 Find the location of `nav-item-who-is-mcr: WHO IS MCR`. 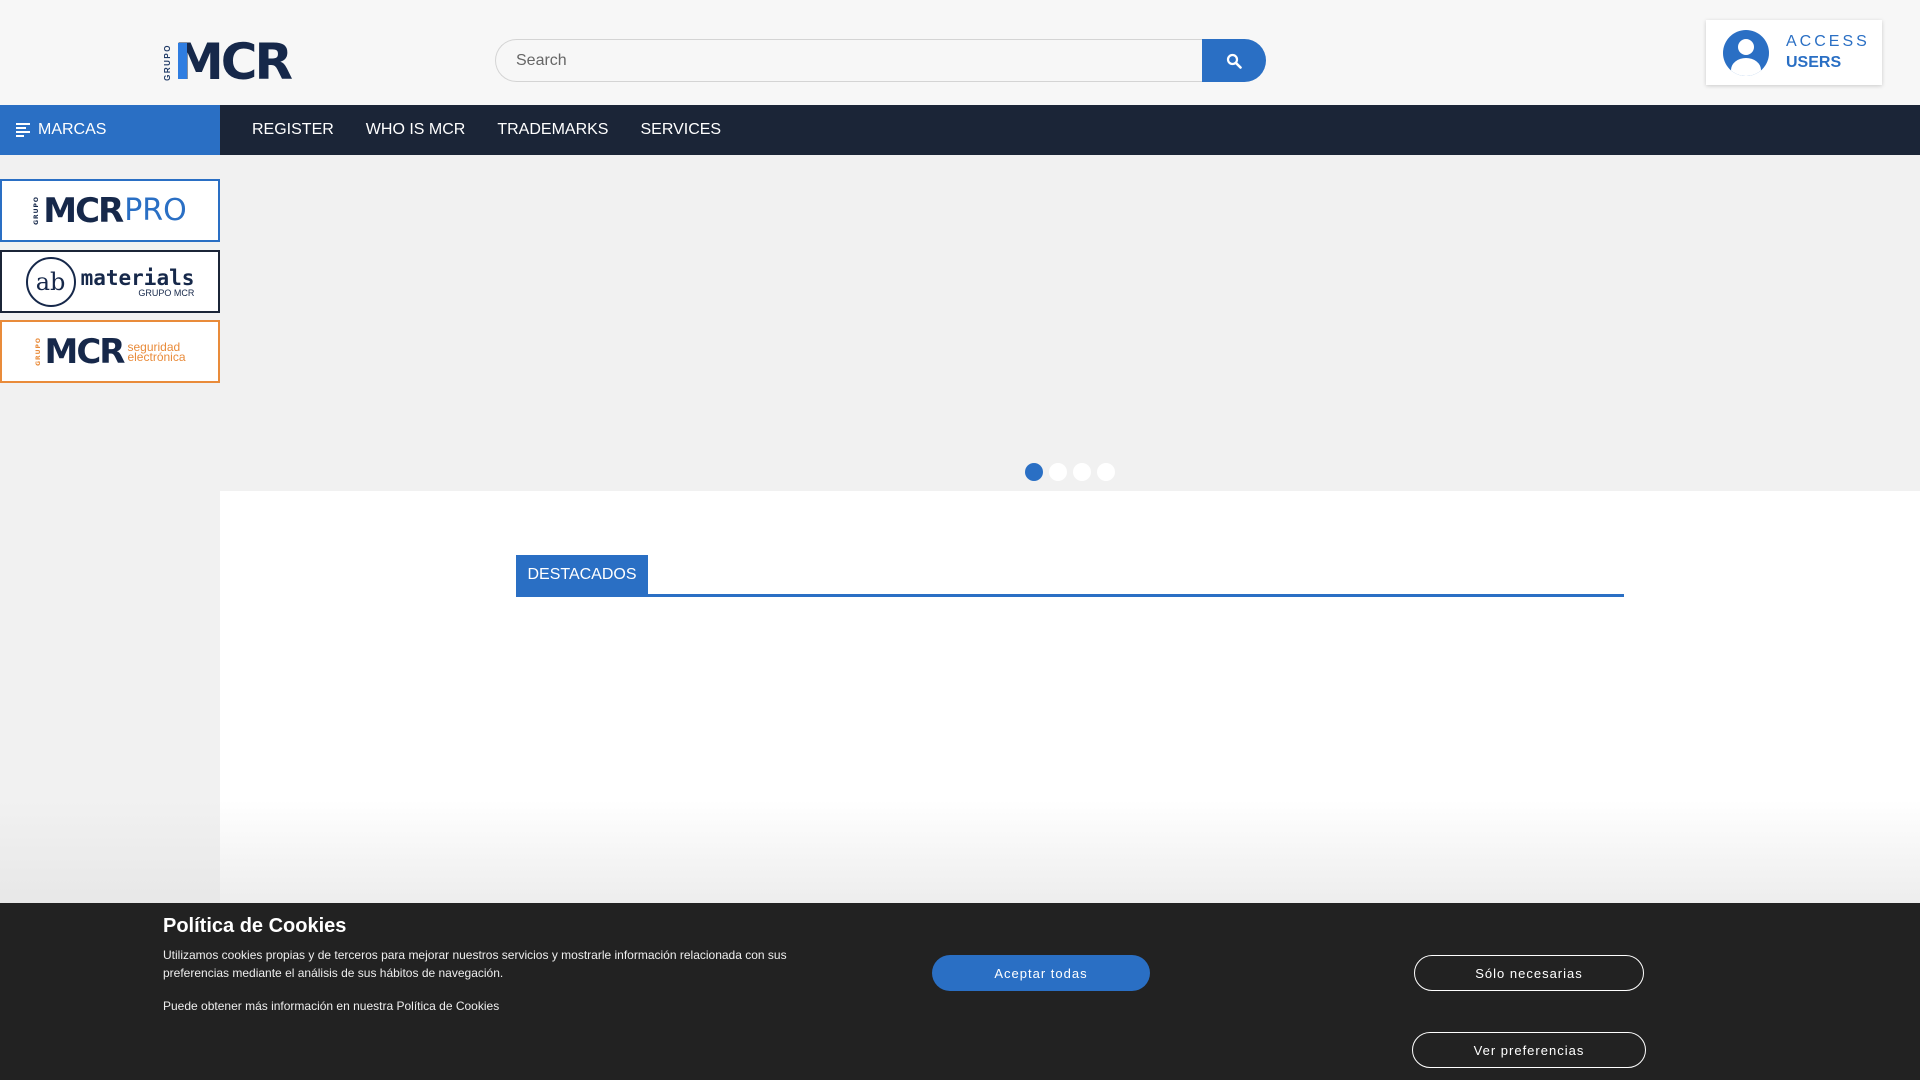

nav-item-who-is-mcr: WHO IS MCR is located at coordinates (416, 130).